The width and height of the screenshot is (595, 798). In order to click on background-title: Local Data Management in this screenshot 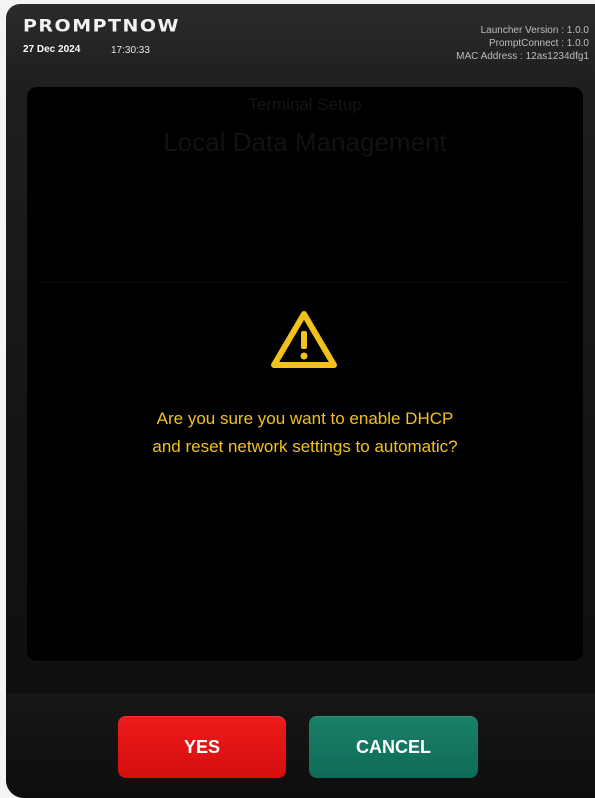, I will do `click(305, 142)`.